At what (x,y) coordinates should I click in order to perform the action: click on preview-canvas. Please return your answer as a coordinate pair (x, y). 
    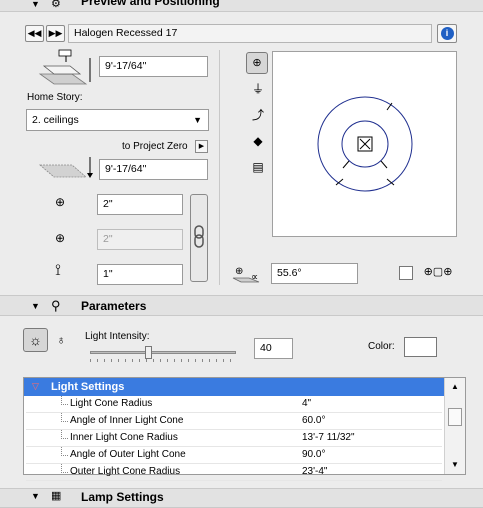
    Looking at the image, I should click on (364, 144).